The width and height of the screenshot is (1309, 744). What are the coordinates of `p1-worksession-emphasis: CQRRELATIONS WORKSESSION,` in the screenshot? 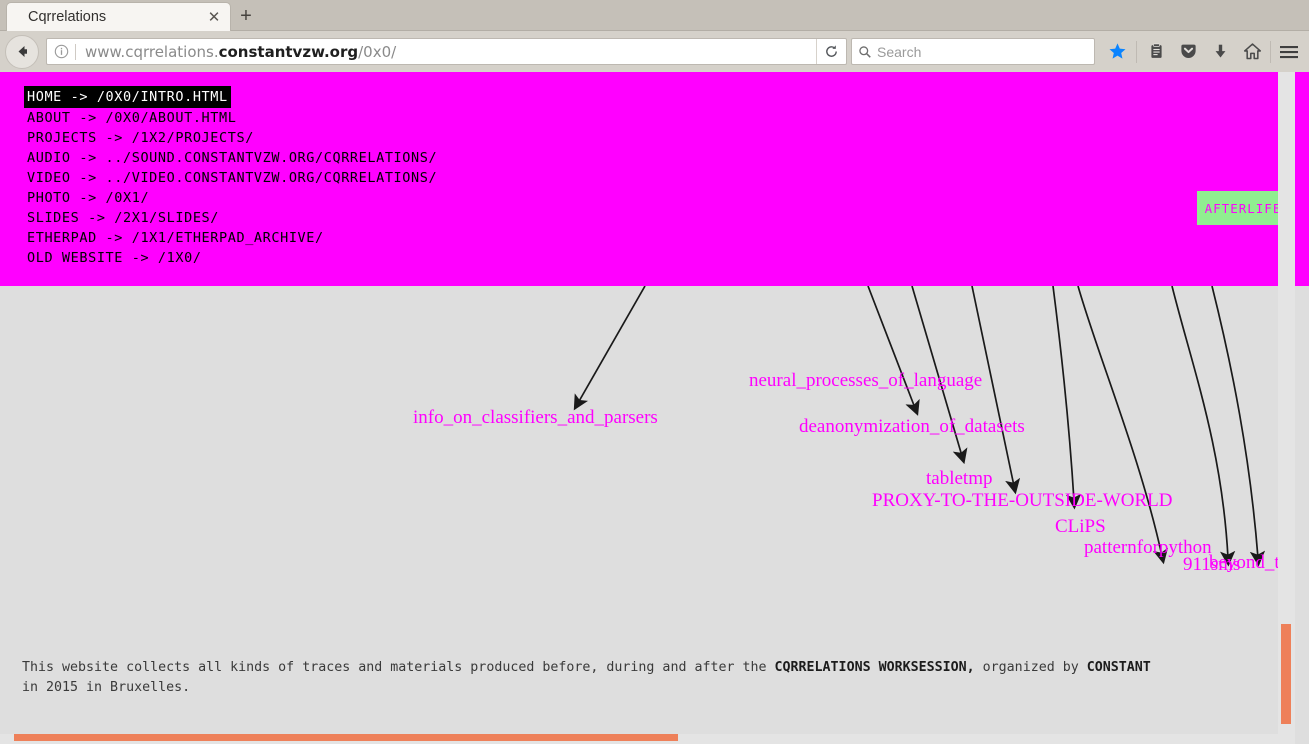 It's located at (874, 667).